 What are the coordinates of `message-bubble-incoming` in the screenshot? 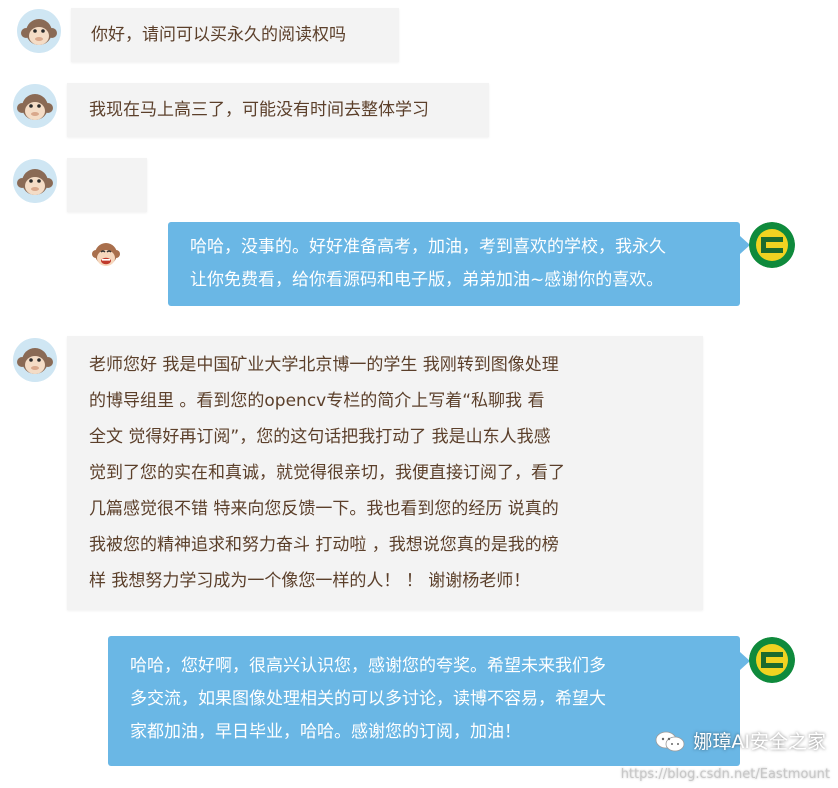 It's located at (107, 212).